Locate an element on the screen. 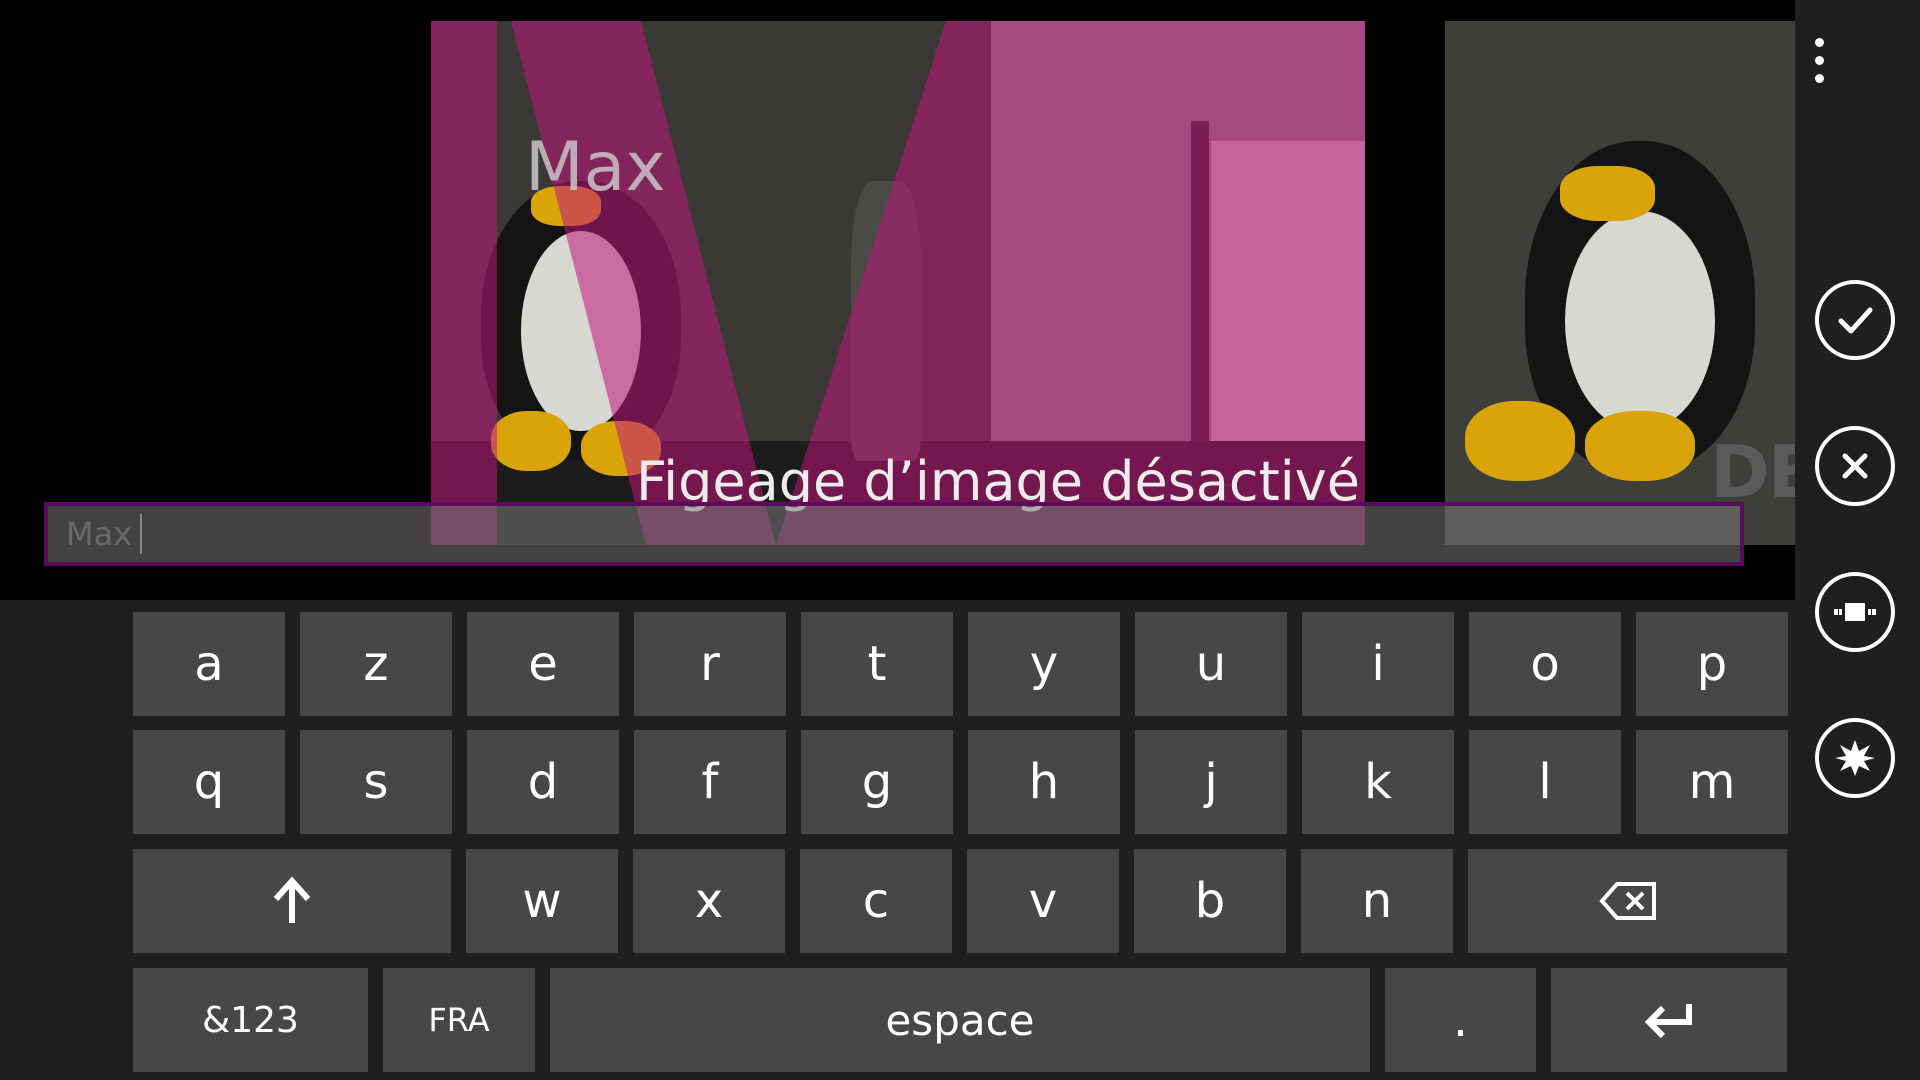 This screenshot has width=1920, height=1080. enter-key is located at coordinates (1669, 1020).